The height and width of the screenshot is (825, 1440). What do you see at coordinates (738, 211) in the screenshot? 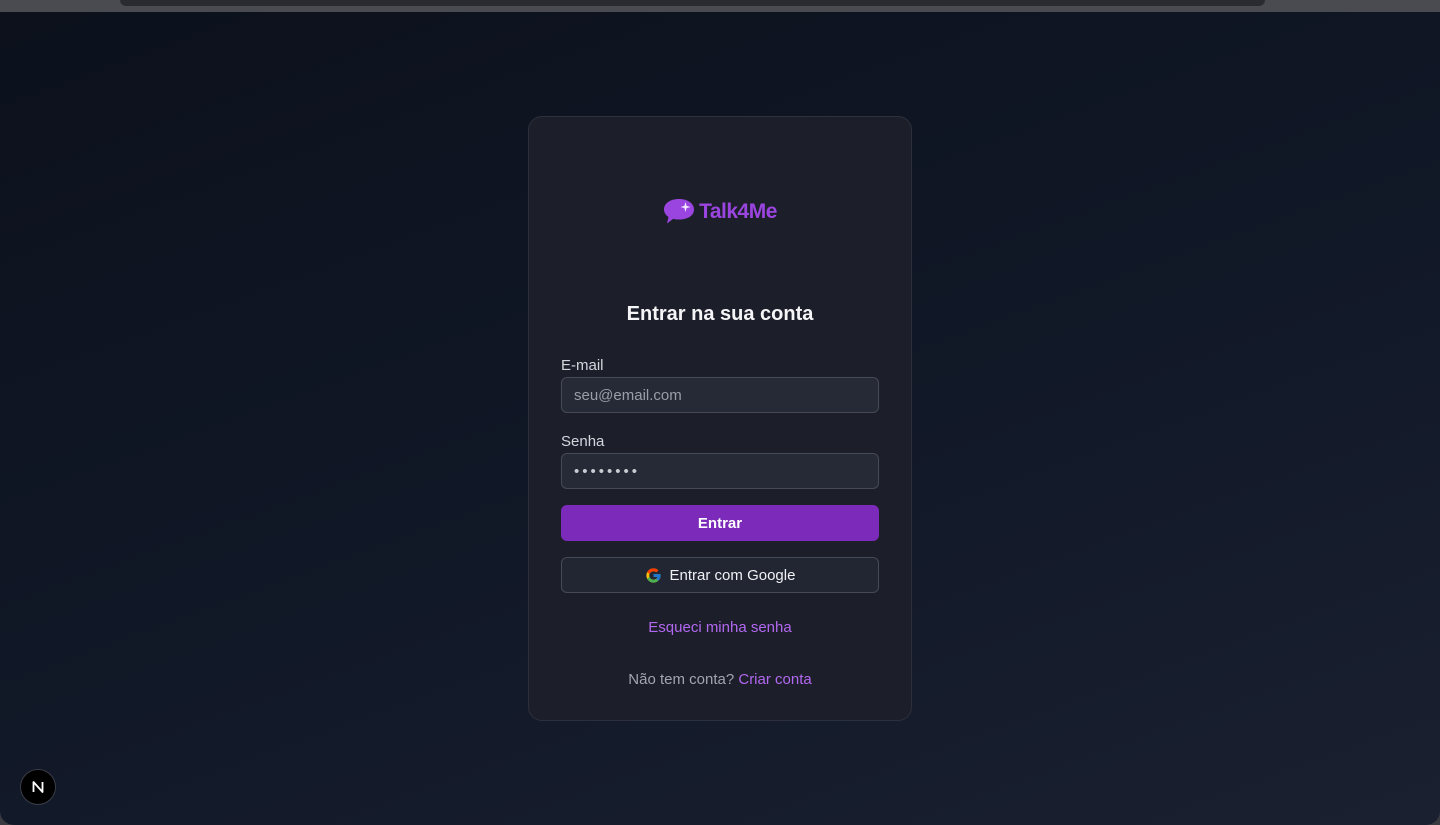
I see `brand-name: Talk4Me` at bounding box center [738, 211].